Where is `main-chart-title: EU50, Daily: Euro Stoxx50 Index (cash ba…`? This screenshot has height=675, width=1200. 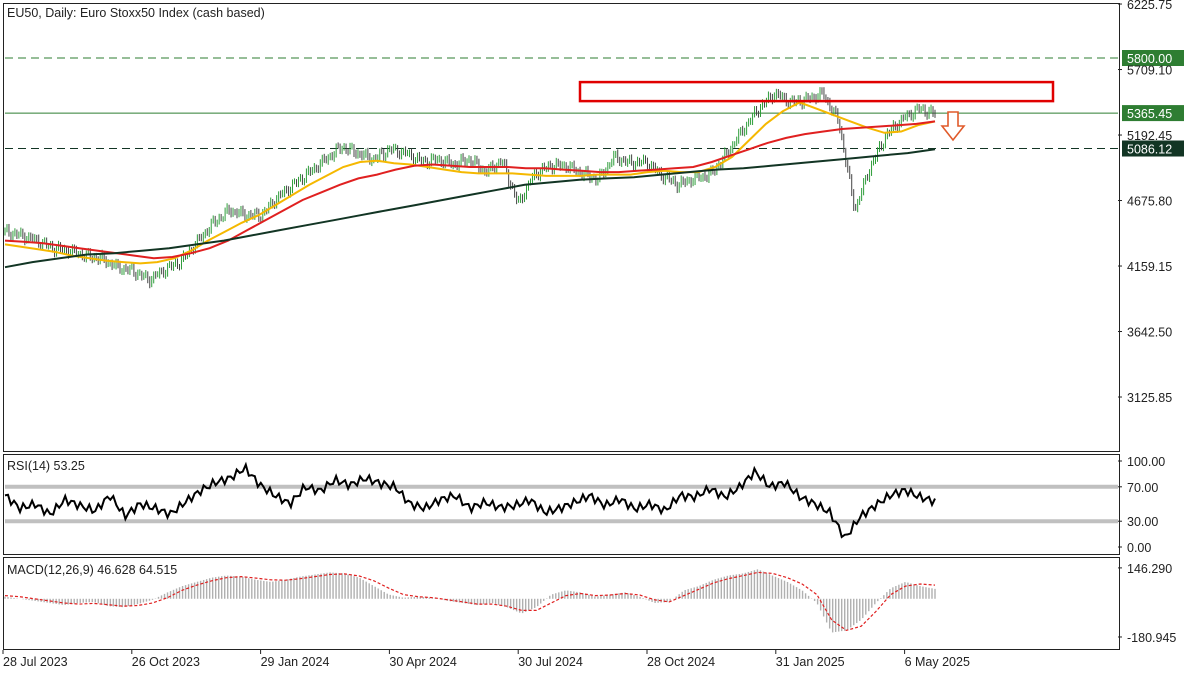
main-chart-title: EU50, Daily: Euro Stoxx50 Index (cash ba… is located at coordinates (136, 13).